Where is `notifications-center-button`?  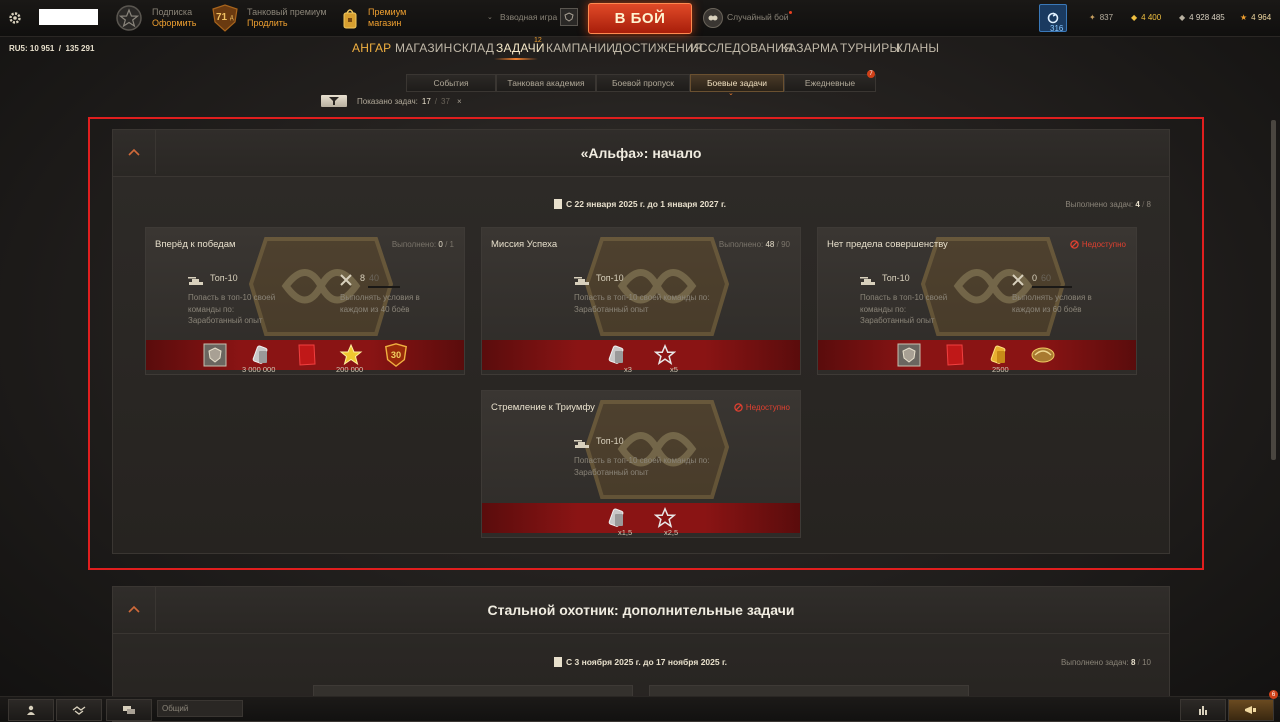
notifications-center-button is located at coordinates (1251, 710).